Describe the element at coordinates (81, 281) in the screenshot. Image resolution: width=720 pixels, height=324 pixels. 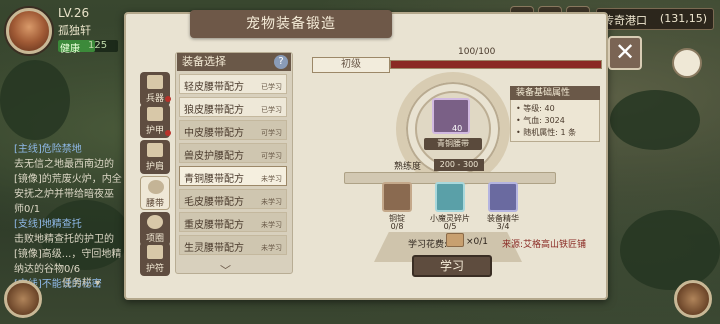
I see `quest-expand: 任务栏 ▾` at that location.